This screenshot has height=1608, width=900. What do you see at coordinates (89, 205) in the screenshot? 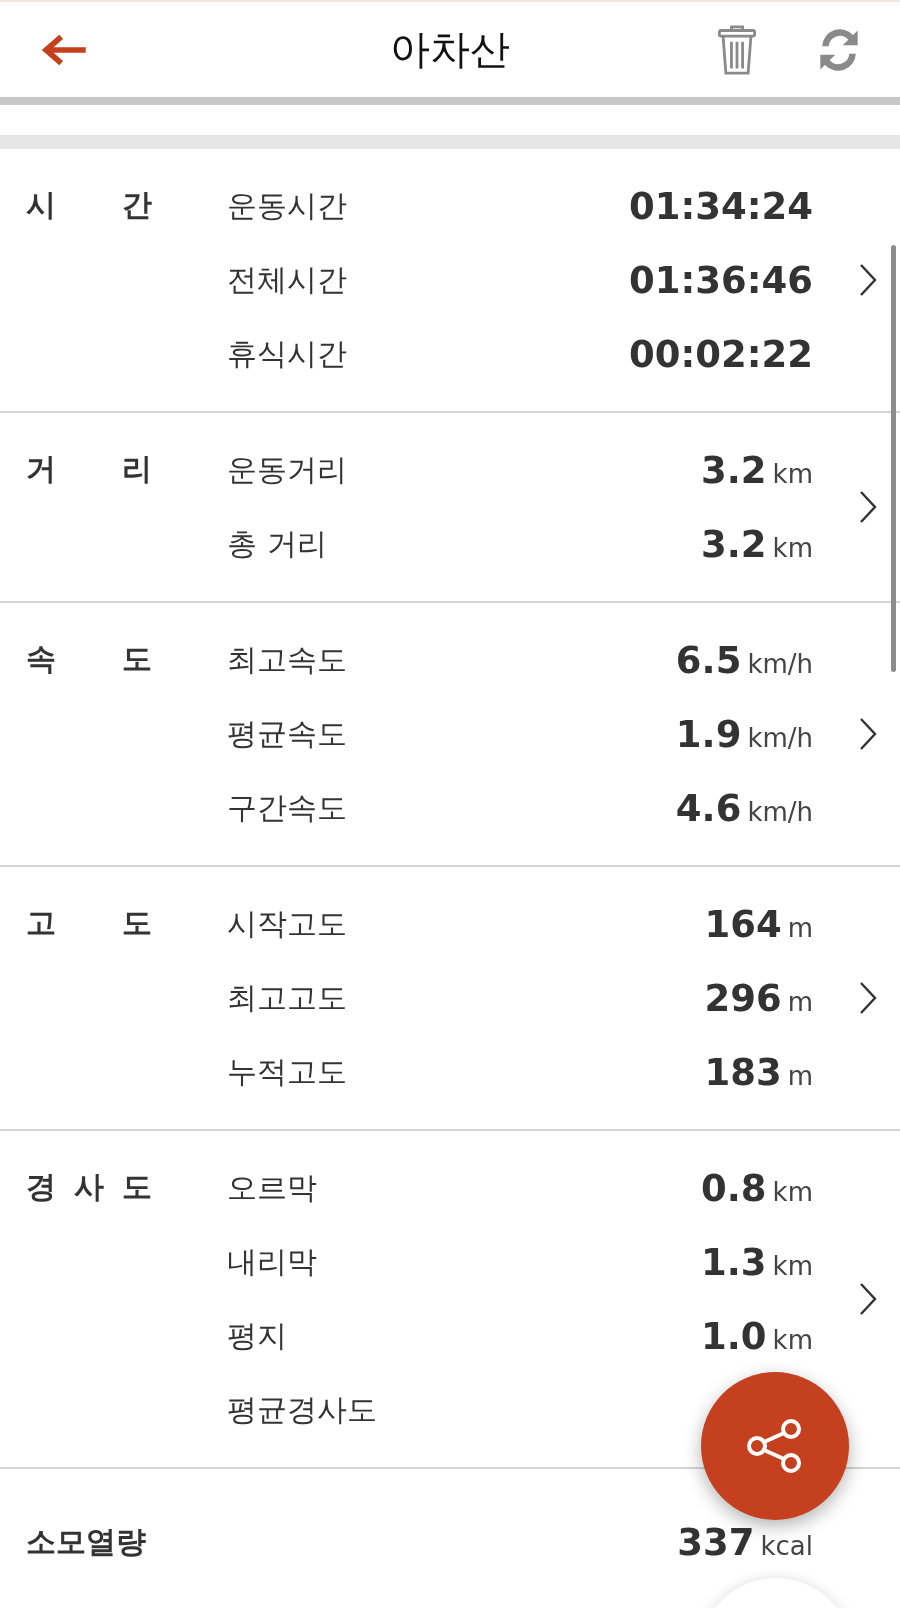
I see `section-label: 시 간` at bounding box center [89, 205].